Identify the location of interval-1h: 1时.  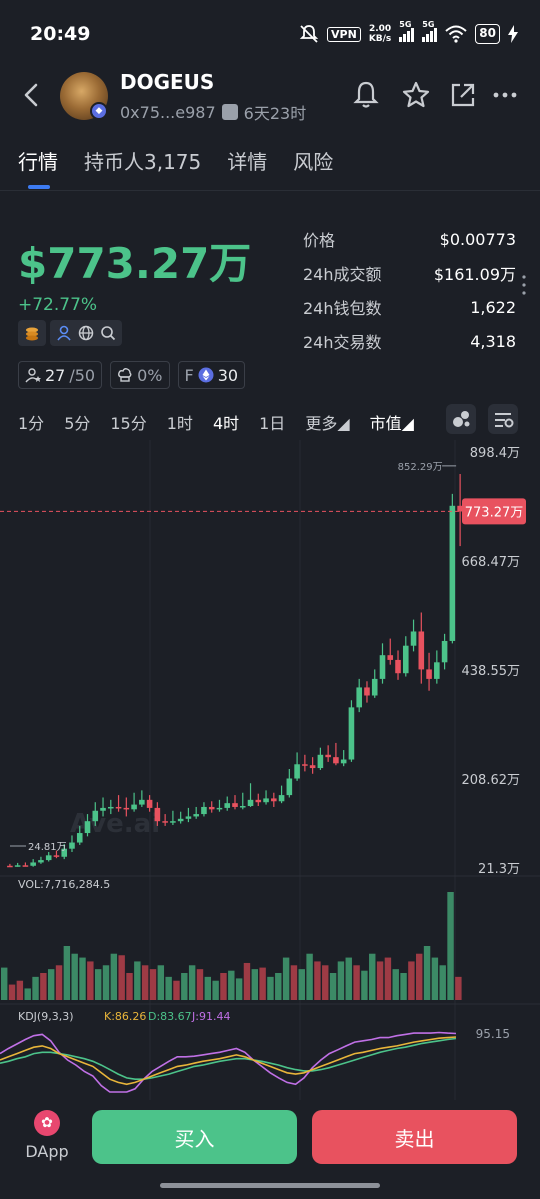
(180, 422).